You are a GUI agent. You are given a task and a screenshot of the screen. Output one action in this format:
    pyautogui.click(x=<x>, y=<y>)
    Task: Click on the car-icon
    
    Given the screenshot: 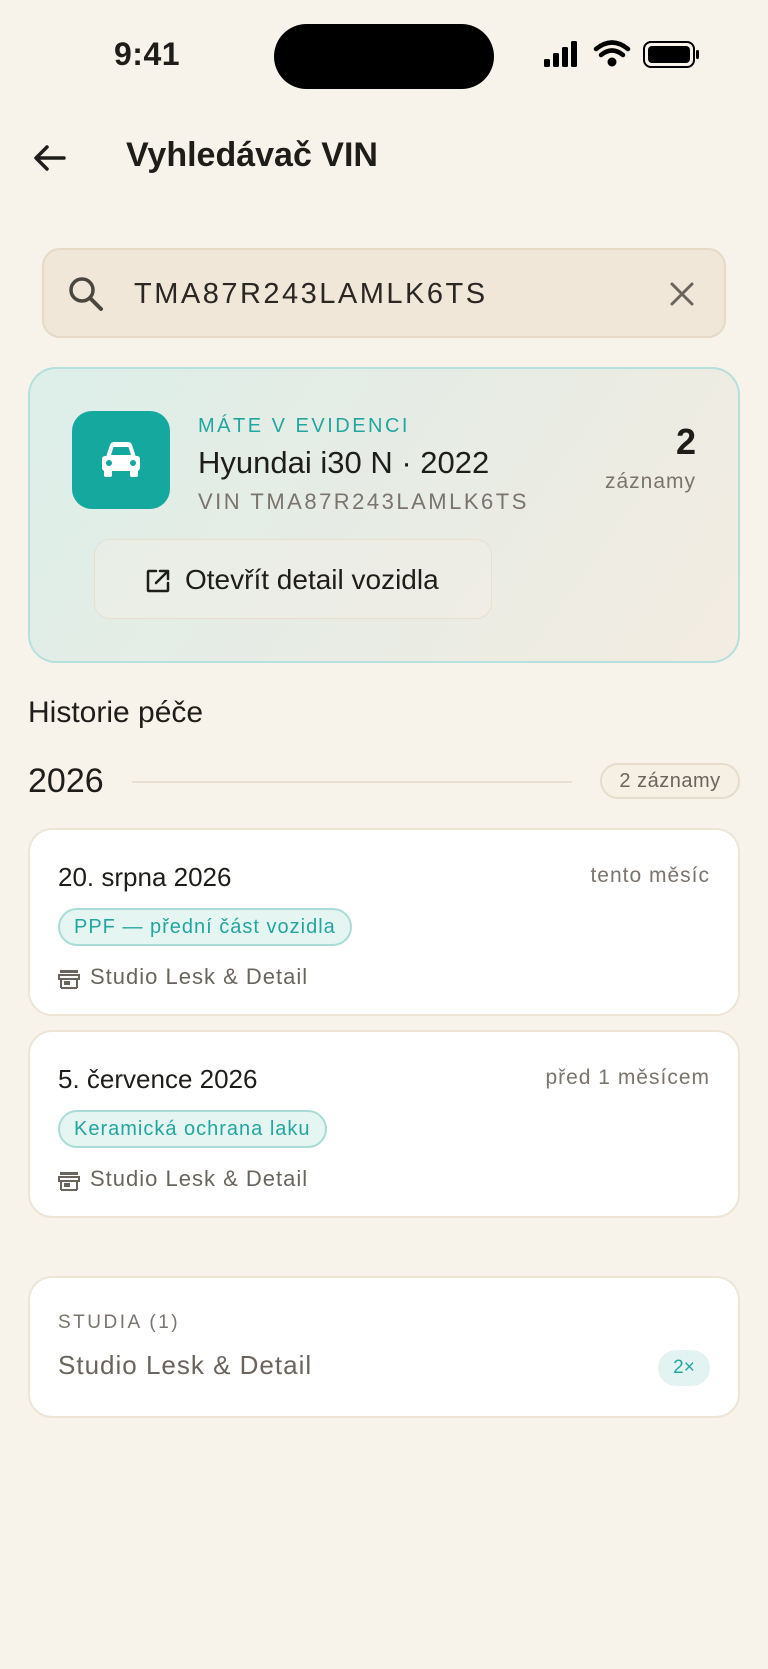 What is the action you would take?
    pyautogui.click(x=121, y=459)
    